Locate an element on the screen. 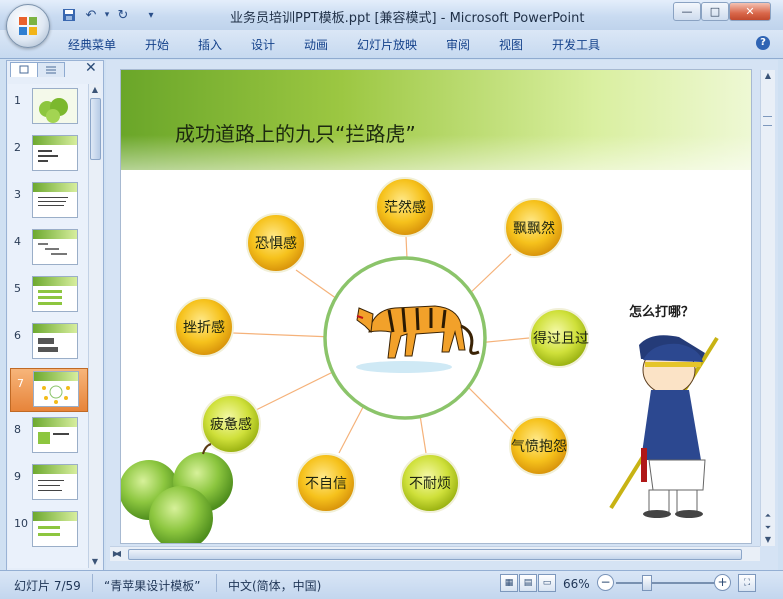 The image size is (783, 599). tab-review: 审阅 is located at coordinates (458, 44).